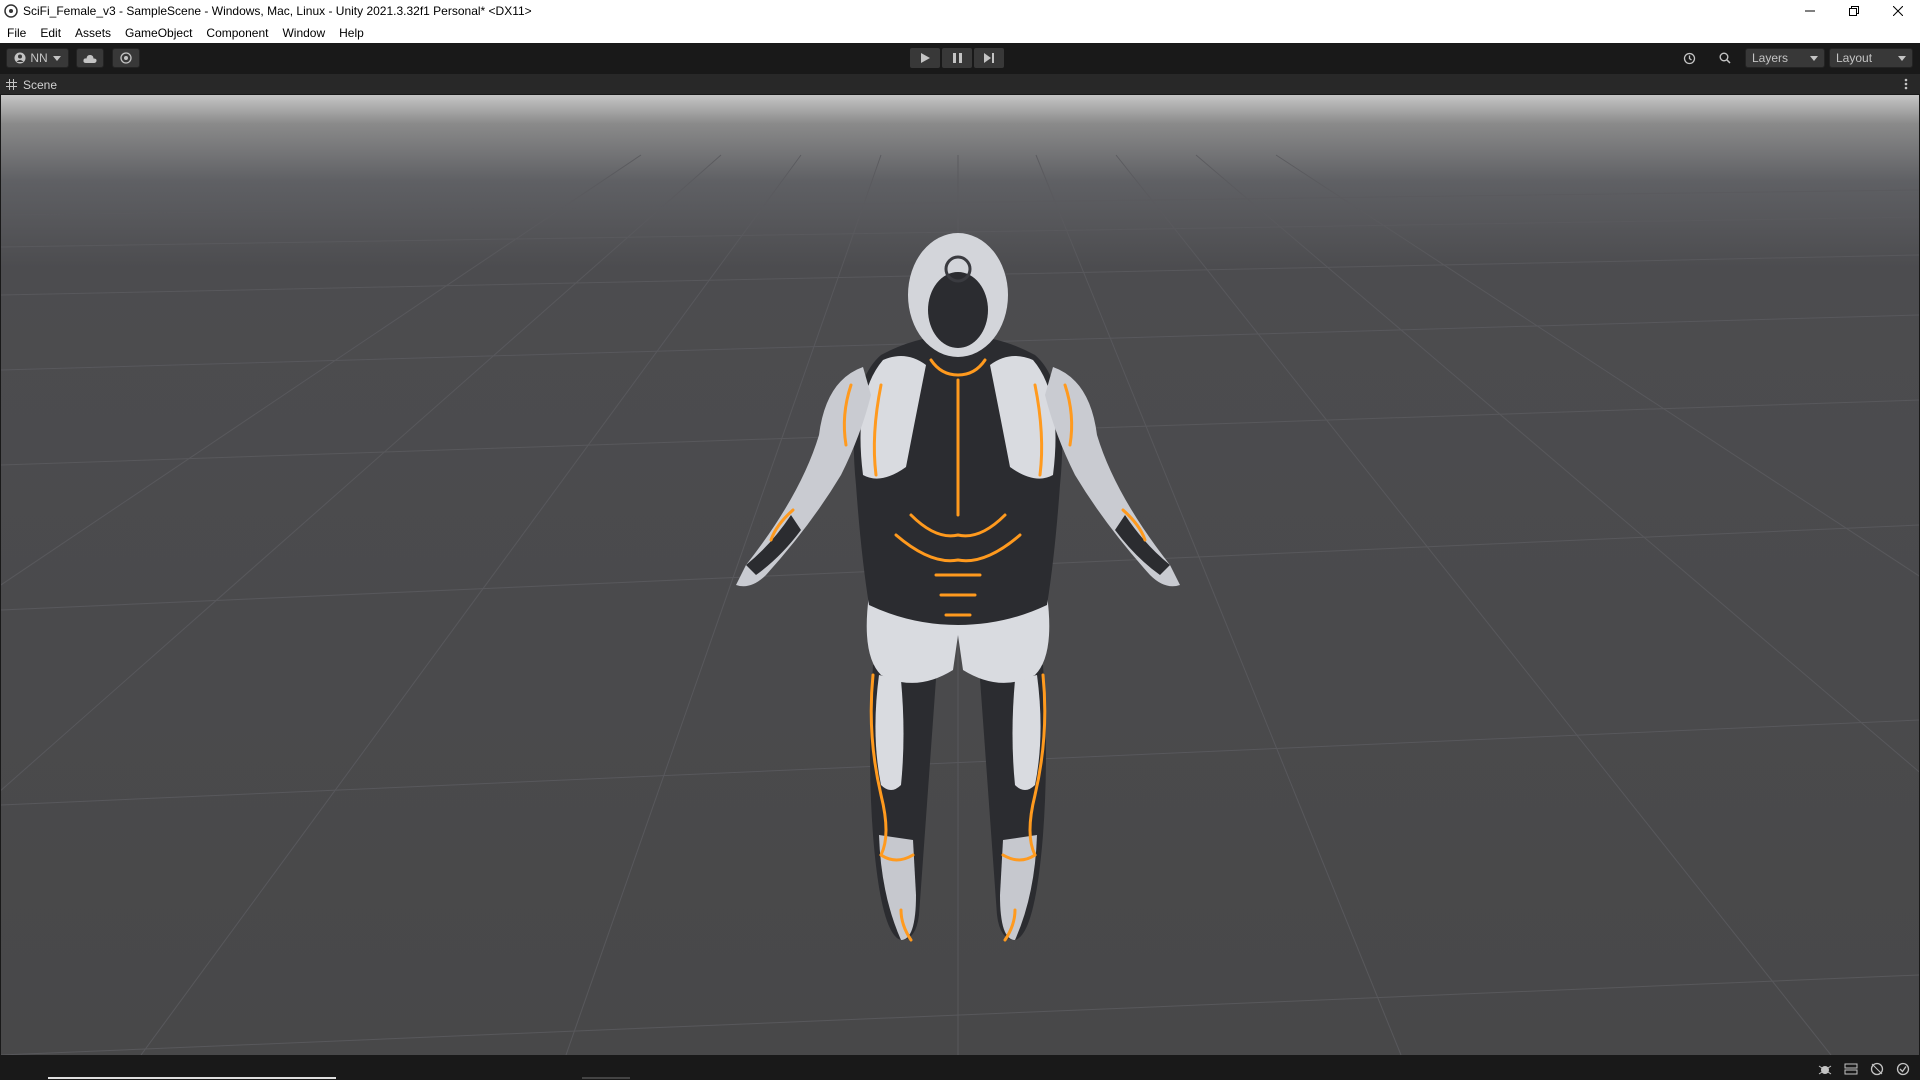  I want to click on step-icon, so click(989, 58).